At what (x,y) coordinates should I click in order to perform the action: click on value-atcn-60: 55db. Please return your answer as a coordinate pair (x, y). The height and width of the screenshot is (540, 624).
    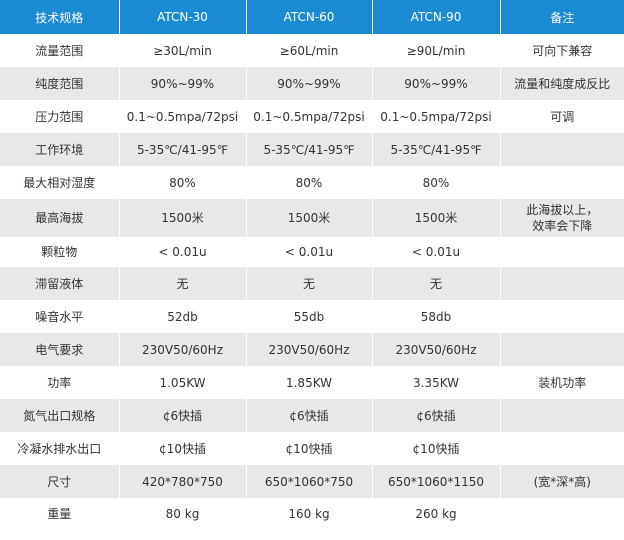
    Looking at the image, I should click on (309, 316).